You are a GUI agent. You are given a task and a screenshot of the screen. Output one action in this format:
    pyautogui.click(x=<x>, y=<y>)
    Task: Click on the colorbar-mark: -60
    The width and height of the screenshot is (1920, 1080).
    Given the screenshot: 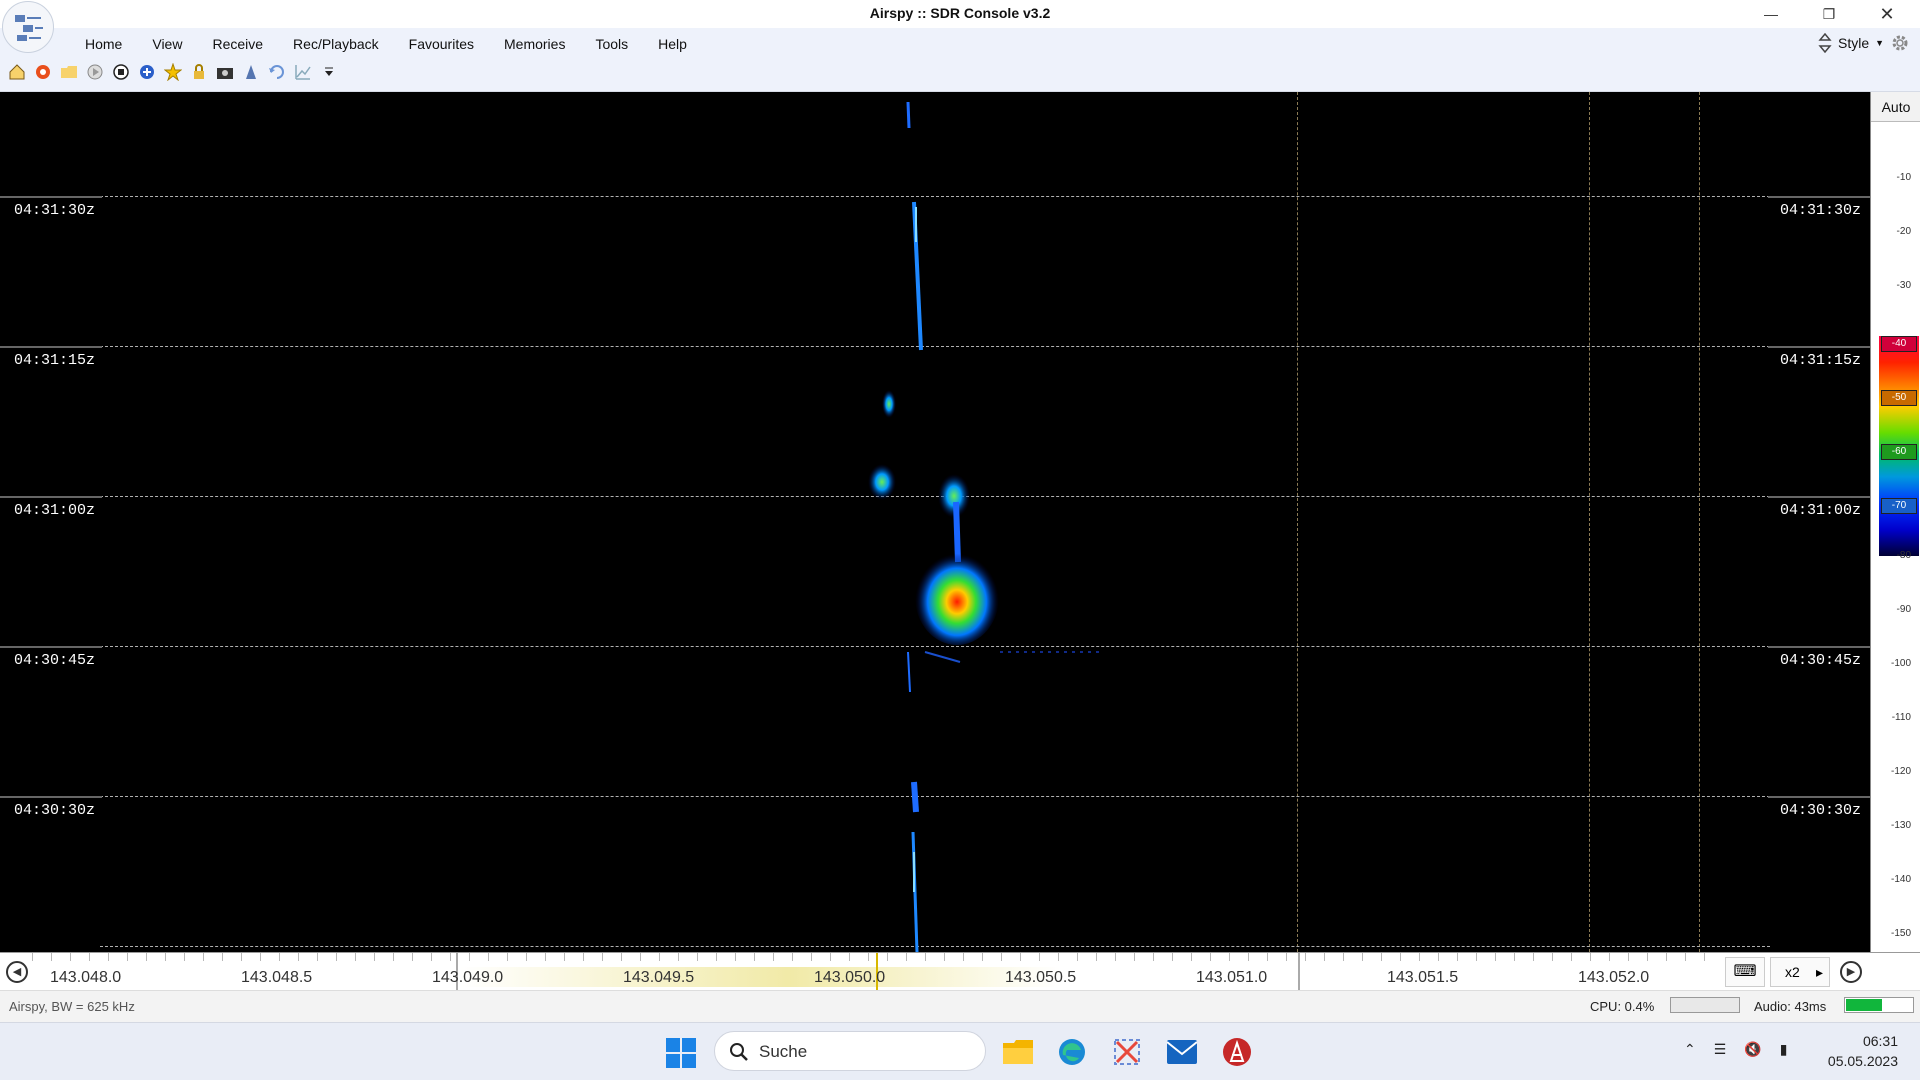 What is the action you would take?
    pyautogui.click(x=1899, y=452)
    